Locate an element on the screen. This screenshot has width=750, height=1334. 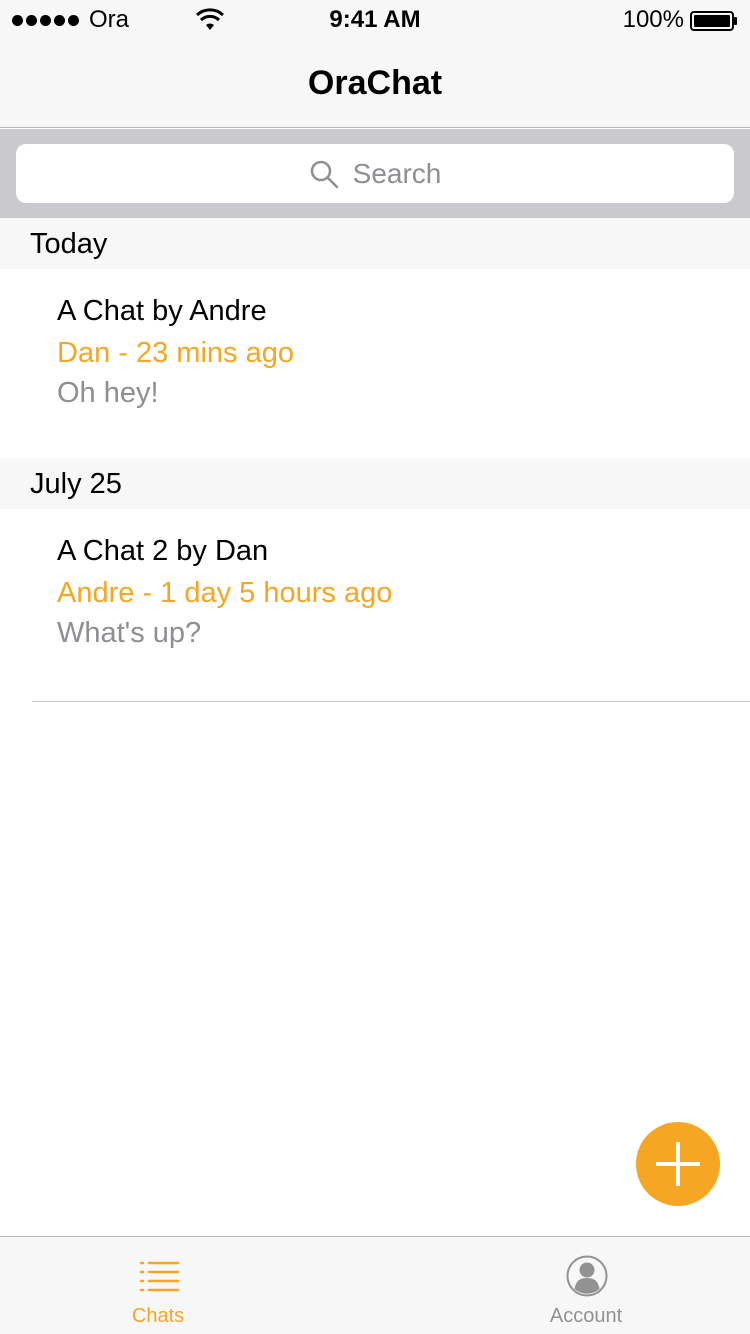
search-bar: Search is located at coordinates (375, 173).